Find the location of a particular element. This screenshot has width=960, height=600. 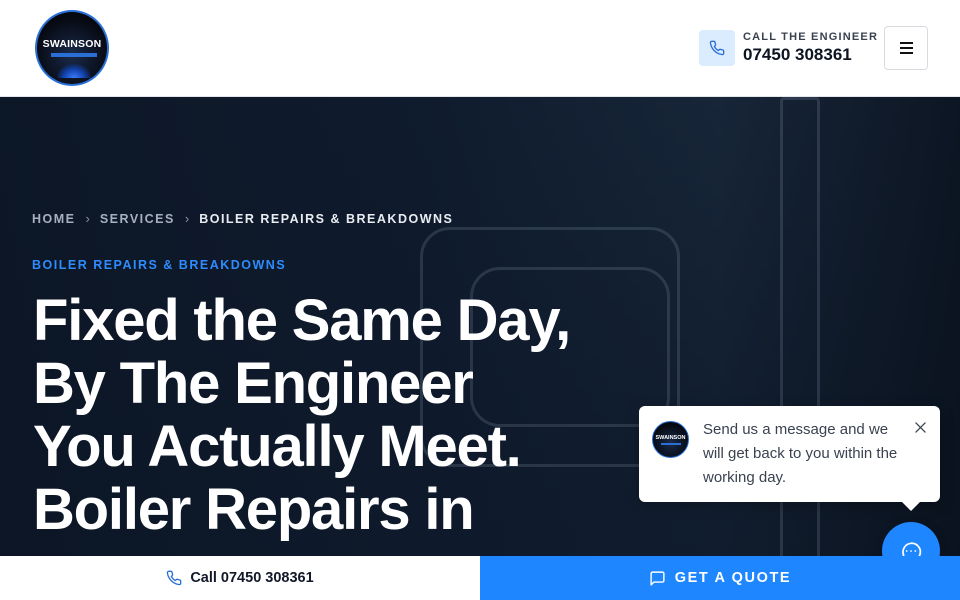

breadcrumb-home: HOME is located at coordinates (54, 219).